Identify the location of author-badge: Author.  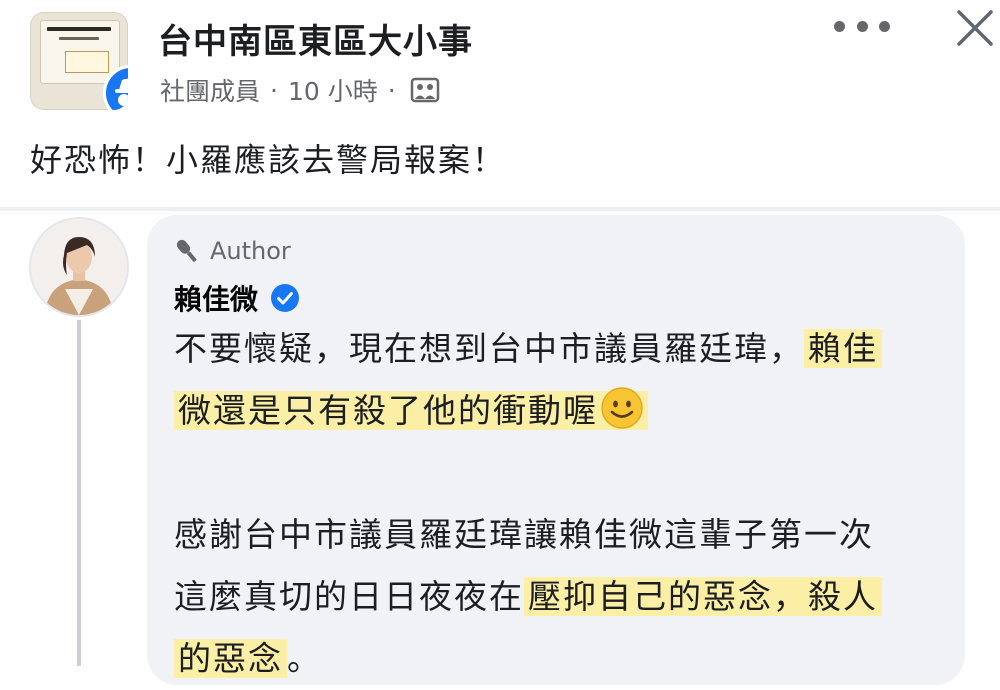
(231, 251).